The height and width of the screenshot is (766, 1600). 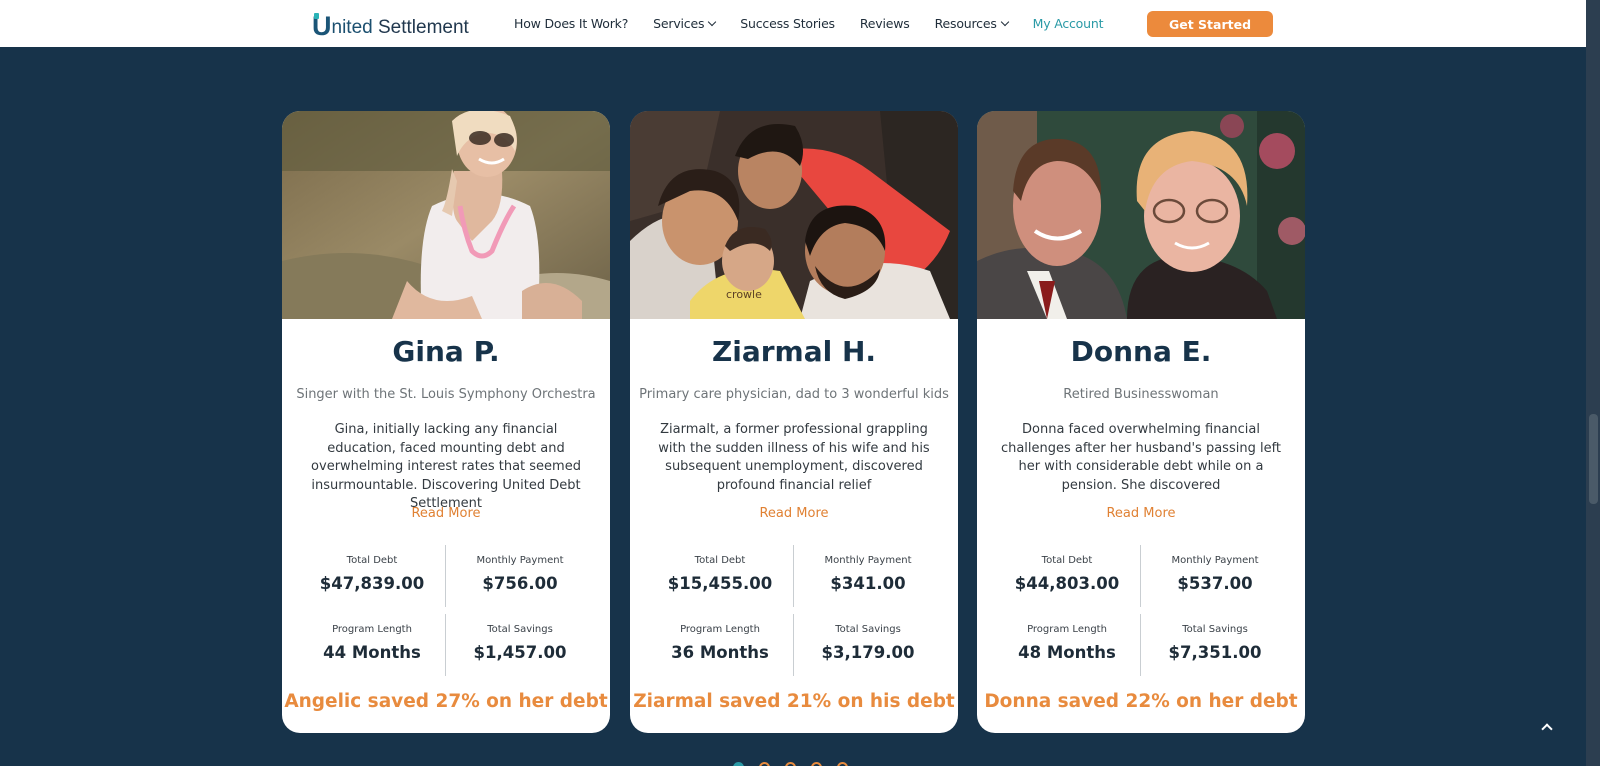 What do you see at coordinates (352, 27) in the screenshot?
I see `logo-part-1: nited` at bounding box center [352, 27].